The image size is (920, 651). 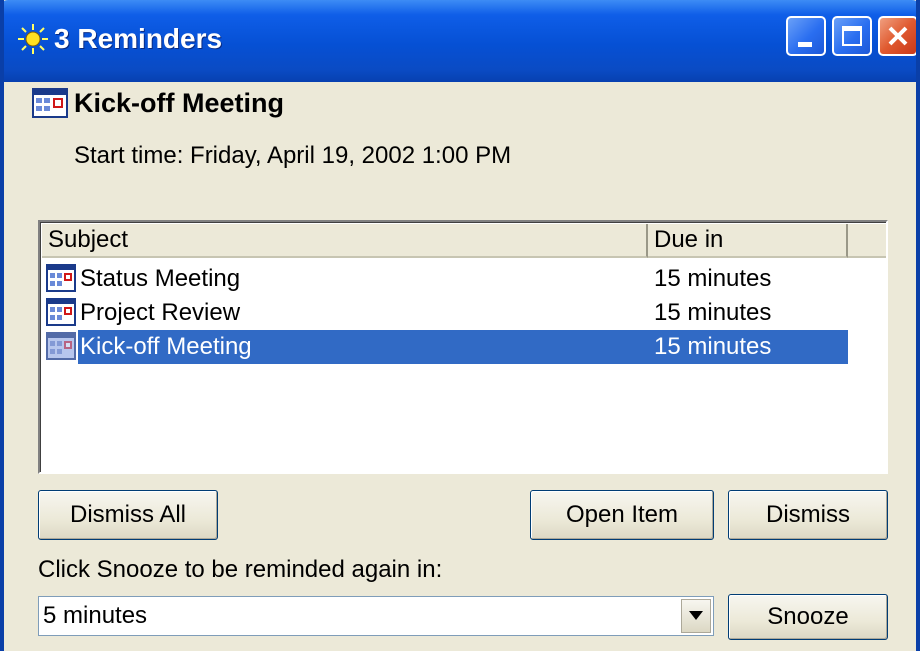 I want to click on close-button, so click(x=897, y=36).